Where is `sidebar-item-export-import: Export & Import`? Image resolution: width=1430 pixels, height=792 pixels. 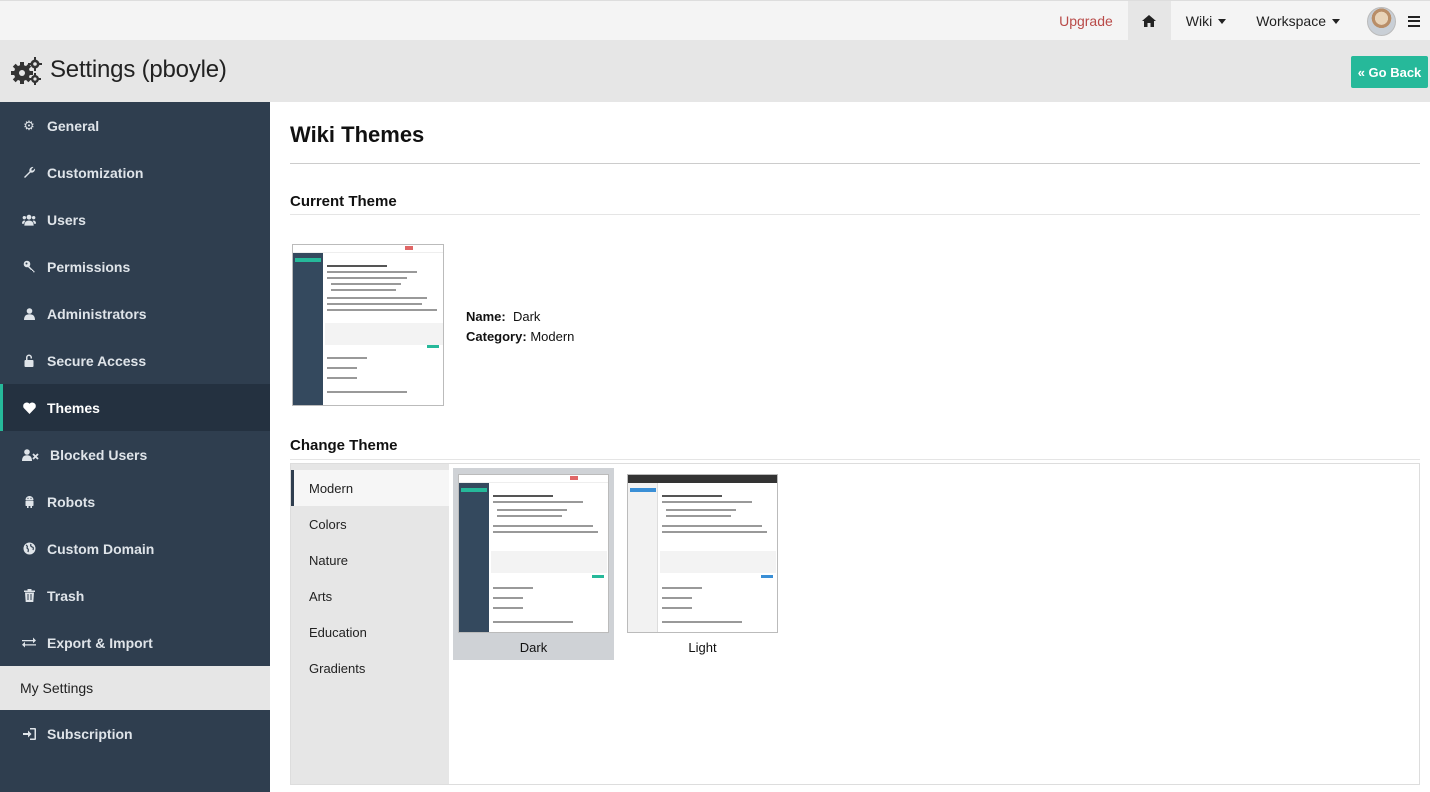
sidebar-item-export-import: Export & Import is located at coordinates (135, 642).